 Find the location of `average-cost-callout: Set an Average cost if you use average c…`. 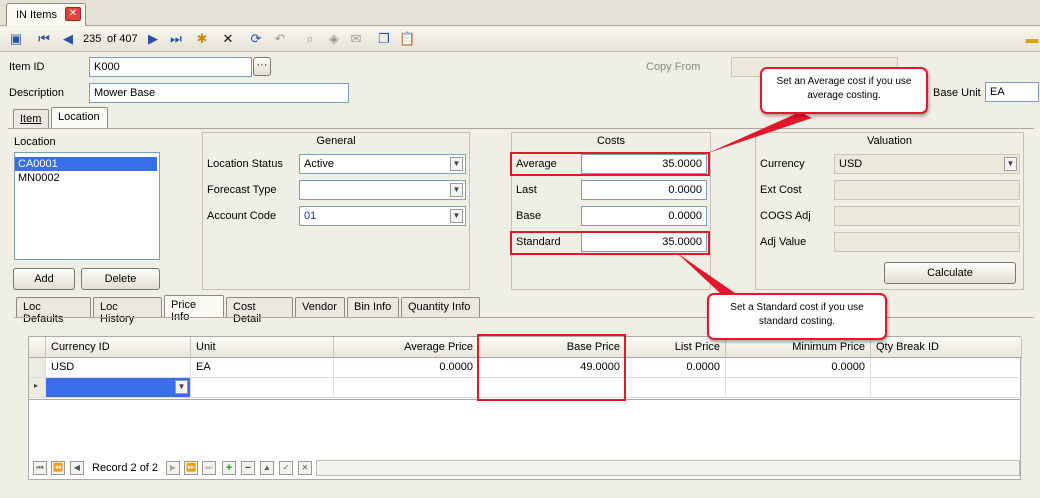

average-cost-callout: Set an Average cost if you use average c… is located at coordinates (844, 90).